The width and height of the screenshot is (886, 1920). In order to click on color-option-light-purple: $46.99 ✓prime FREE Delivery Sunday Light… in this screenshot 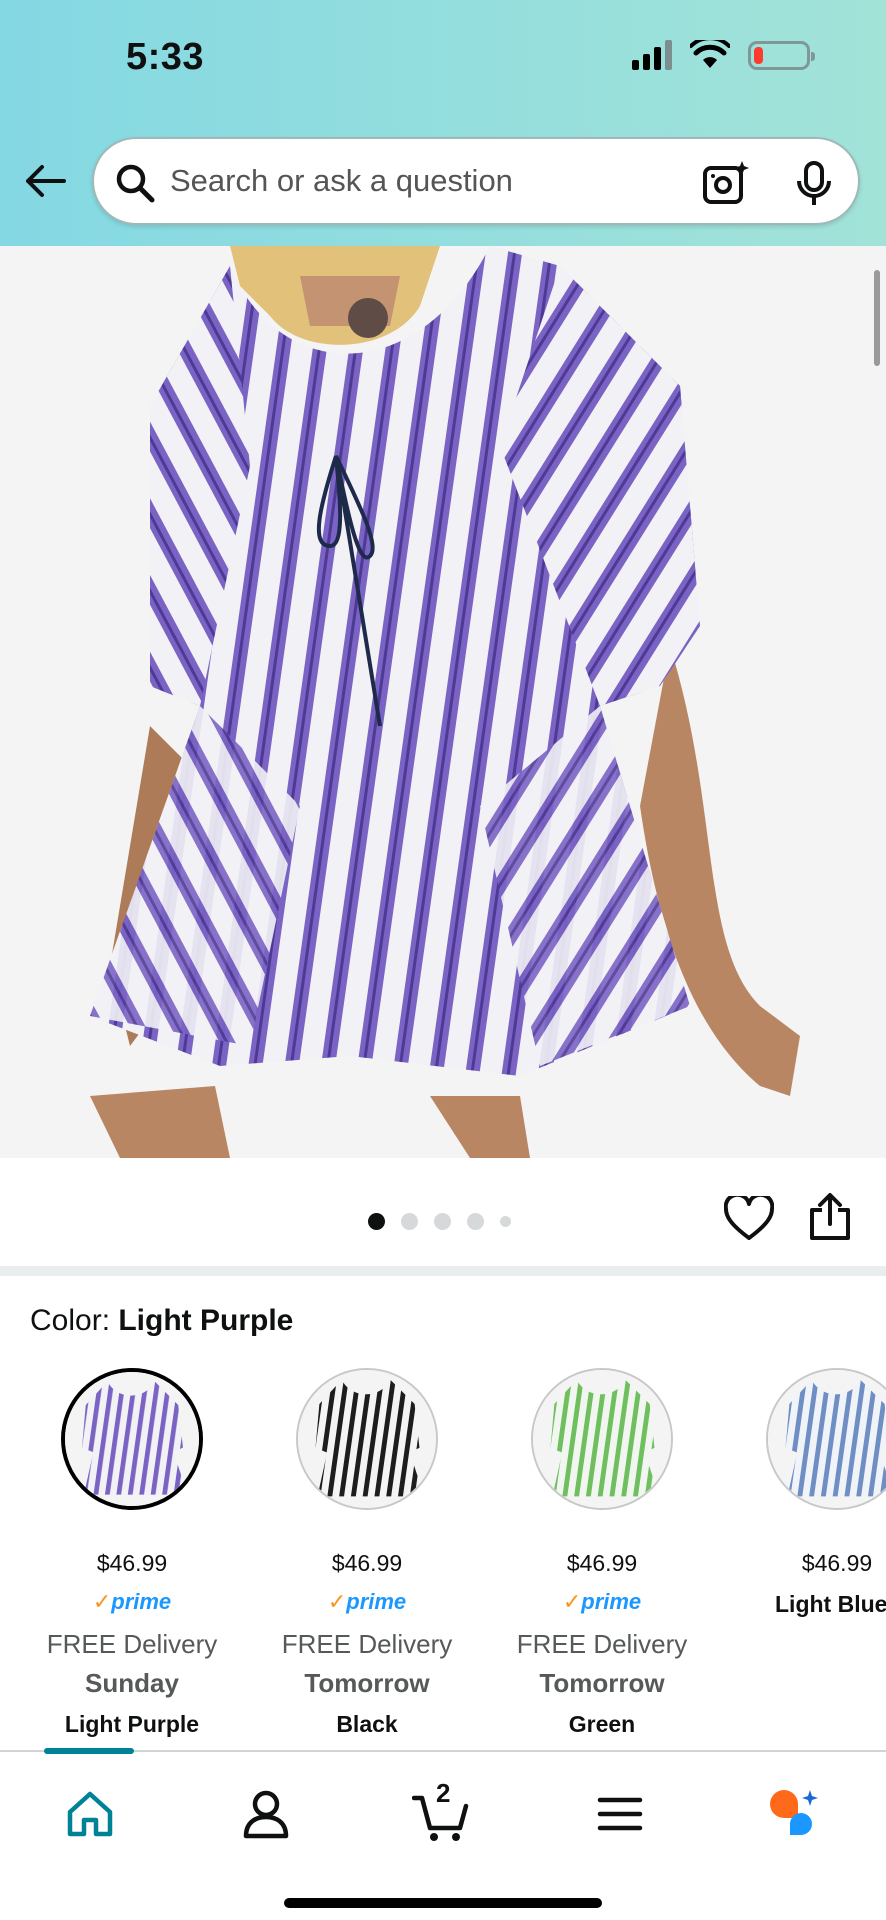, I will do `click(132, 1553)`.